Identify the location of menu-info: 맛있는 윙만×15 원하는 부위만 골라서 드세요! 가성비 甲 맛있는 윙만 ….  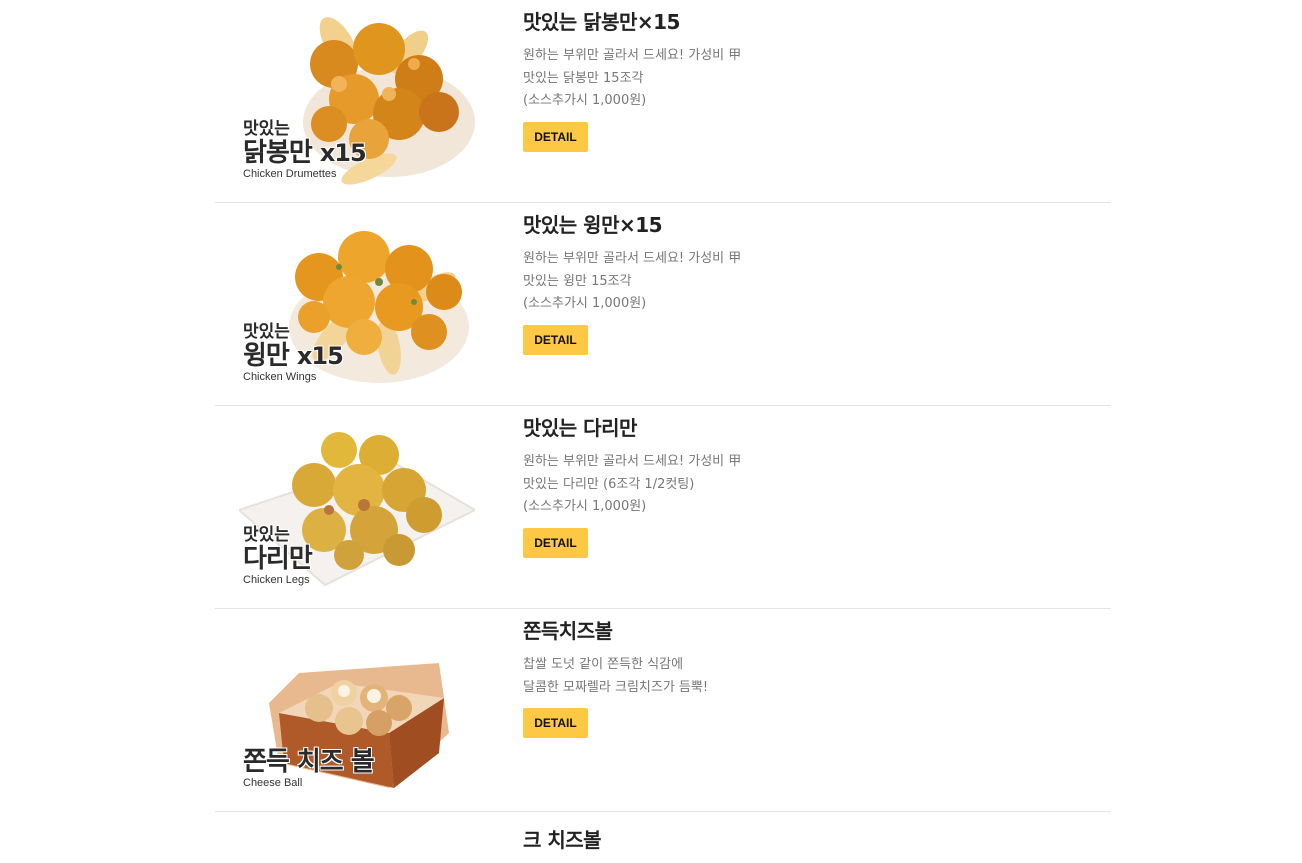
(803, 282).